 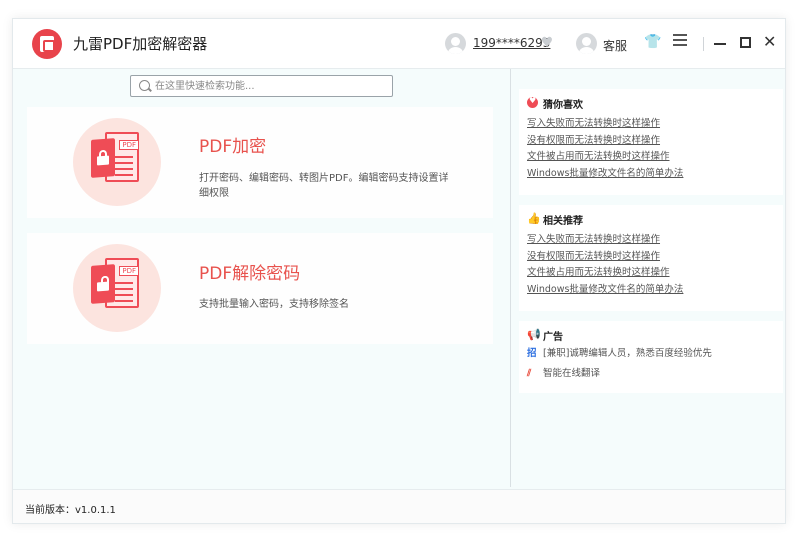 What do you see at coordinates (745, 42) in the screenshot?
I see `maximize-button` at bounding box center [745, 42].